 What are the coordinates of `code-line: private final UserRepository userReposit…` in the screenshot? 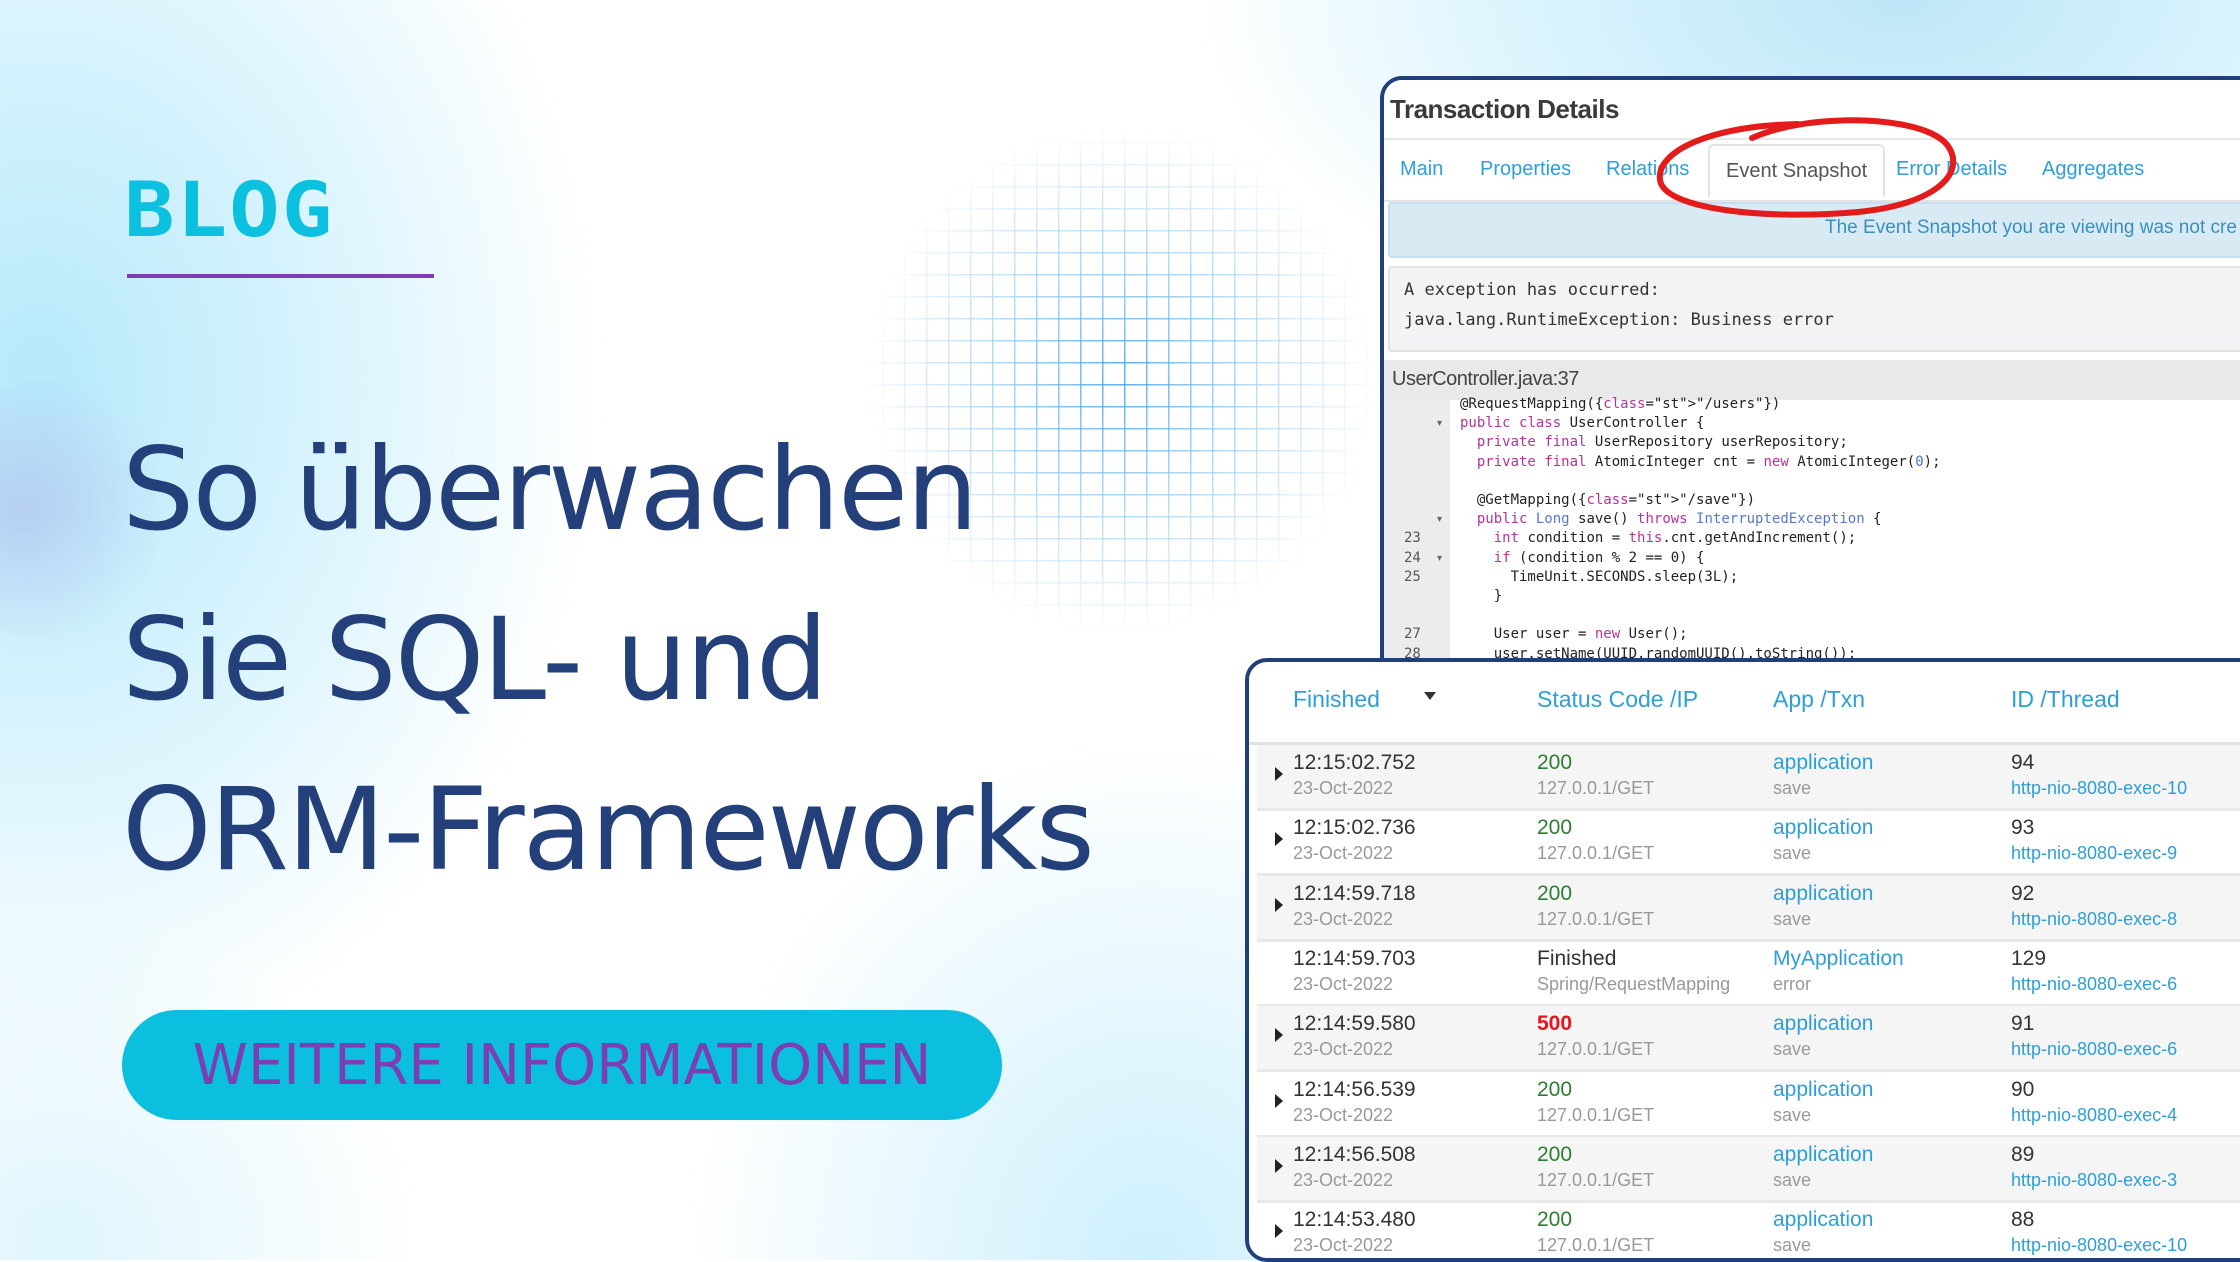 It's located at (1662, 442).